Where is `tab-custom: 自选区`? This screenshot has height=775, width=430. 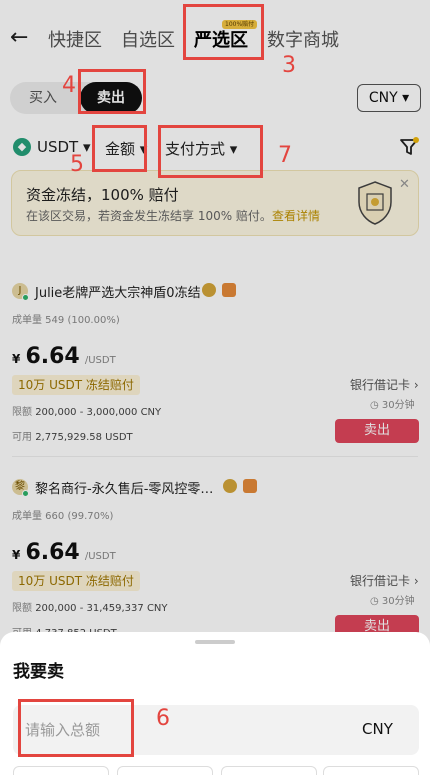
tab-custom: 自选区 is located at coordinates (148, 39).